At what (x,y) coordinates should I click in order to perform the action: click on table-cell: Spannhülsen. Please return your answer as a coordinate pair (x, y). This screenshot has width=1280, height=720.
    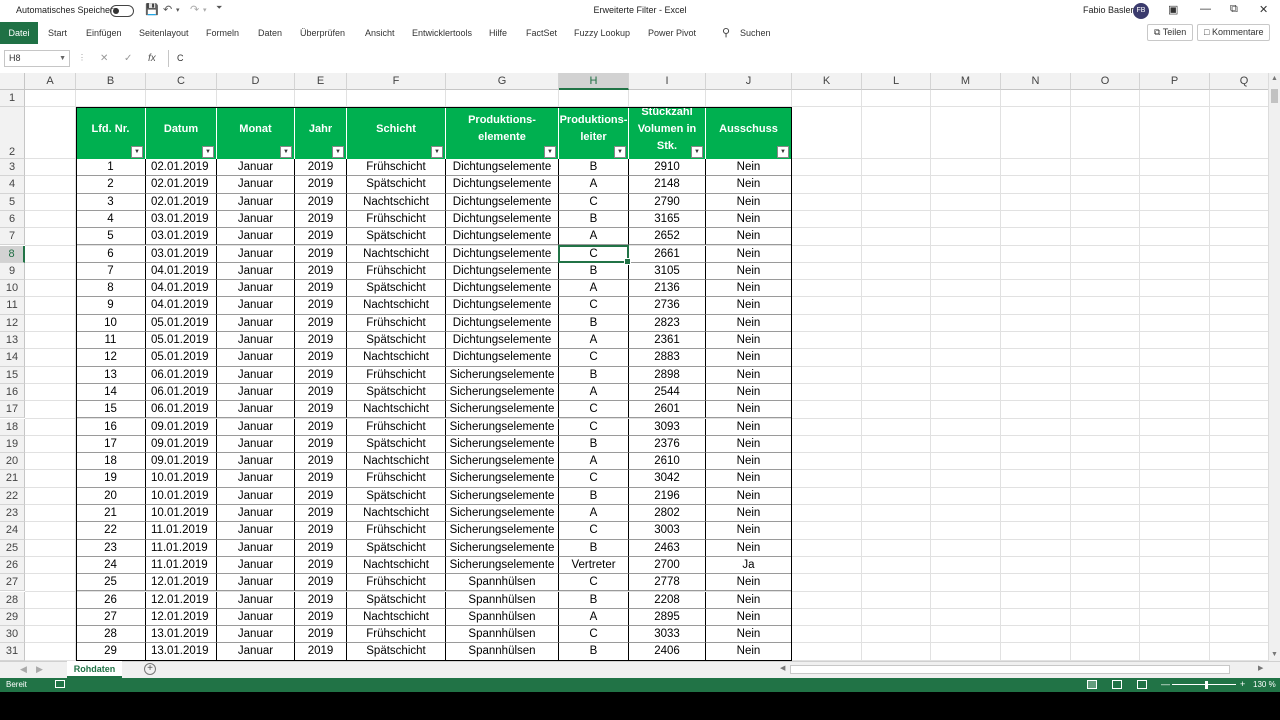
    Looking at the image, I should click on (502, 635).